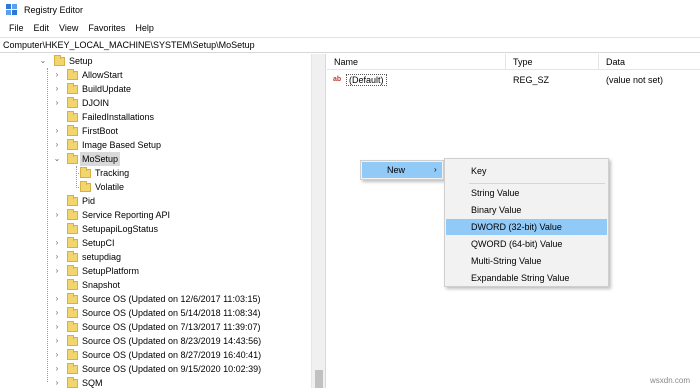 The height and width of the screenshot is (388, 700). Describe the element at coordinates (98, 243) in the screenshot. I see `tree-item-label: SetupCI` at that location.